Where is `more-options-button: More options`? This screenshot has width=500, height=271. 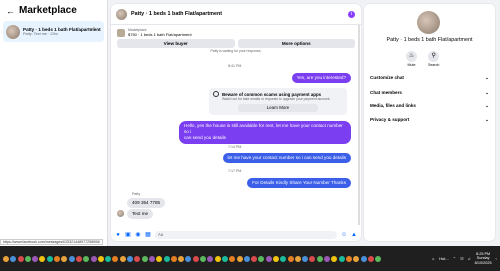 more-options-button: More options is located at coordinates (296, 43).